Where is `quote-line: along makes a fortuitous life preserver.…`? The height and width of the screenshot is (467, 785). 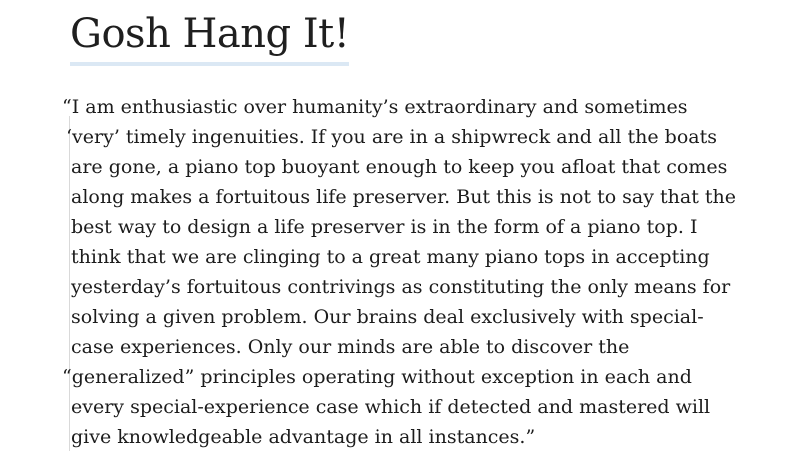
quote-line: along makes a fortuitous life preserver.… is located at coordinates (404, 197).